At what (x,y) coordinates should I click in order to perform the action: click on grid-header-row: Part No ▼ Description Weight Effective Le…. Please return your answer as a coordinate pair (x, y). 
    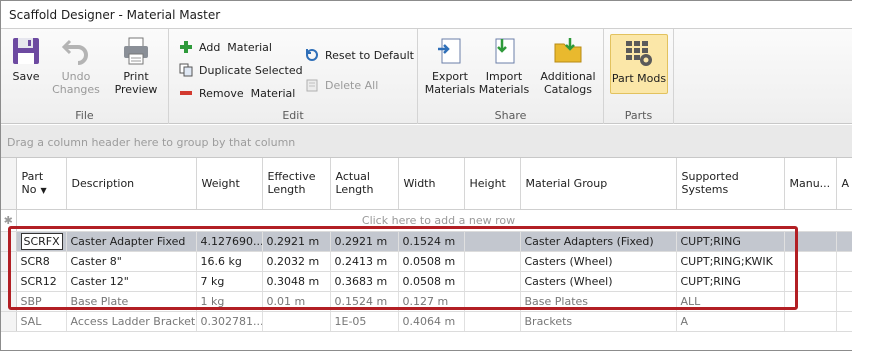
    Looking at the image, I should click on (429, 184).